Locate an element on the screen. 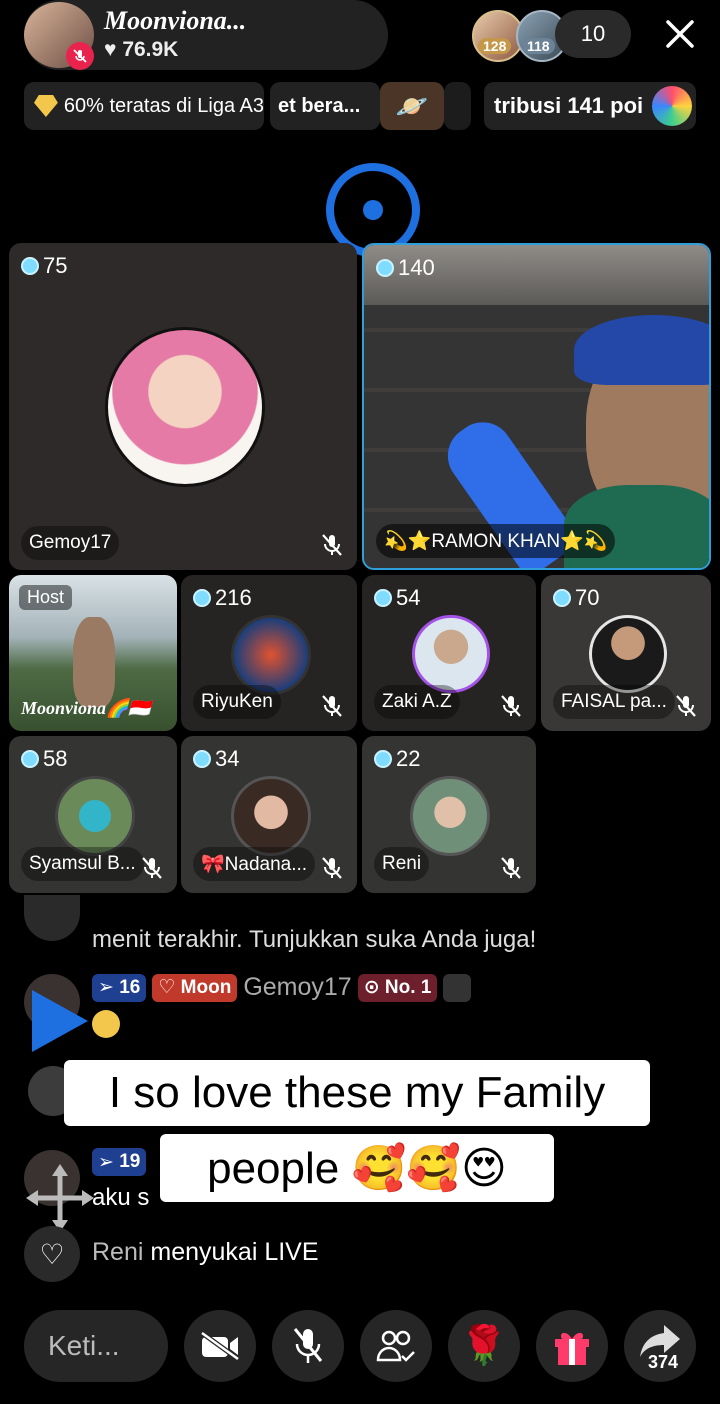 Image resolution: width=720 pixels, height=1404 pixels. host-label: Host is located at coordinates (46, 597).